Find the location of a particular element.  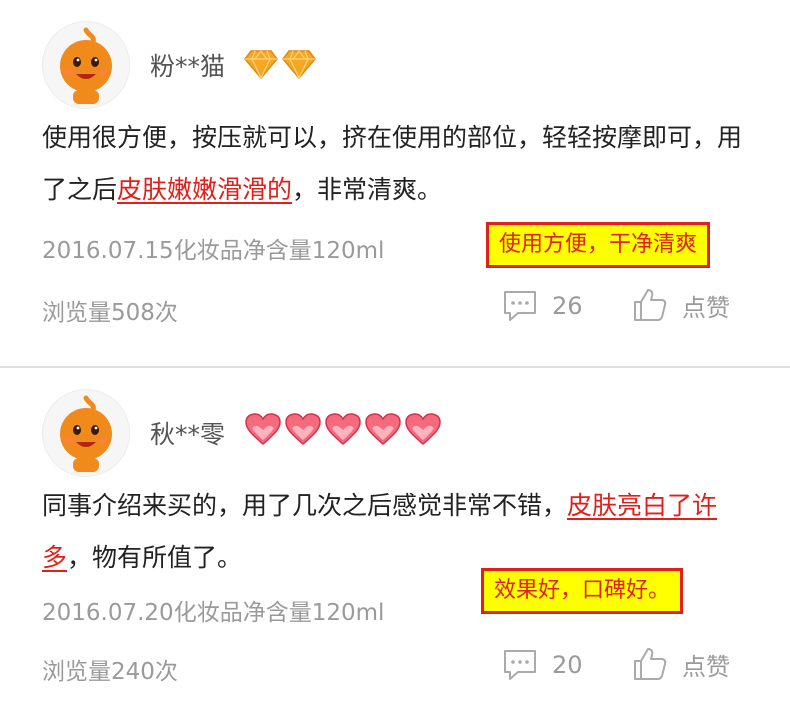

review-text: 同事介绍来买的，用了几次之后感觉非常不错， is located at coordinates (305, 505).